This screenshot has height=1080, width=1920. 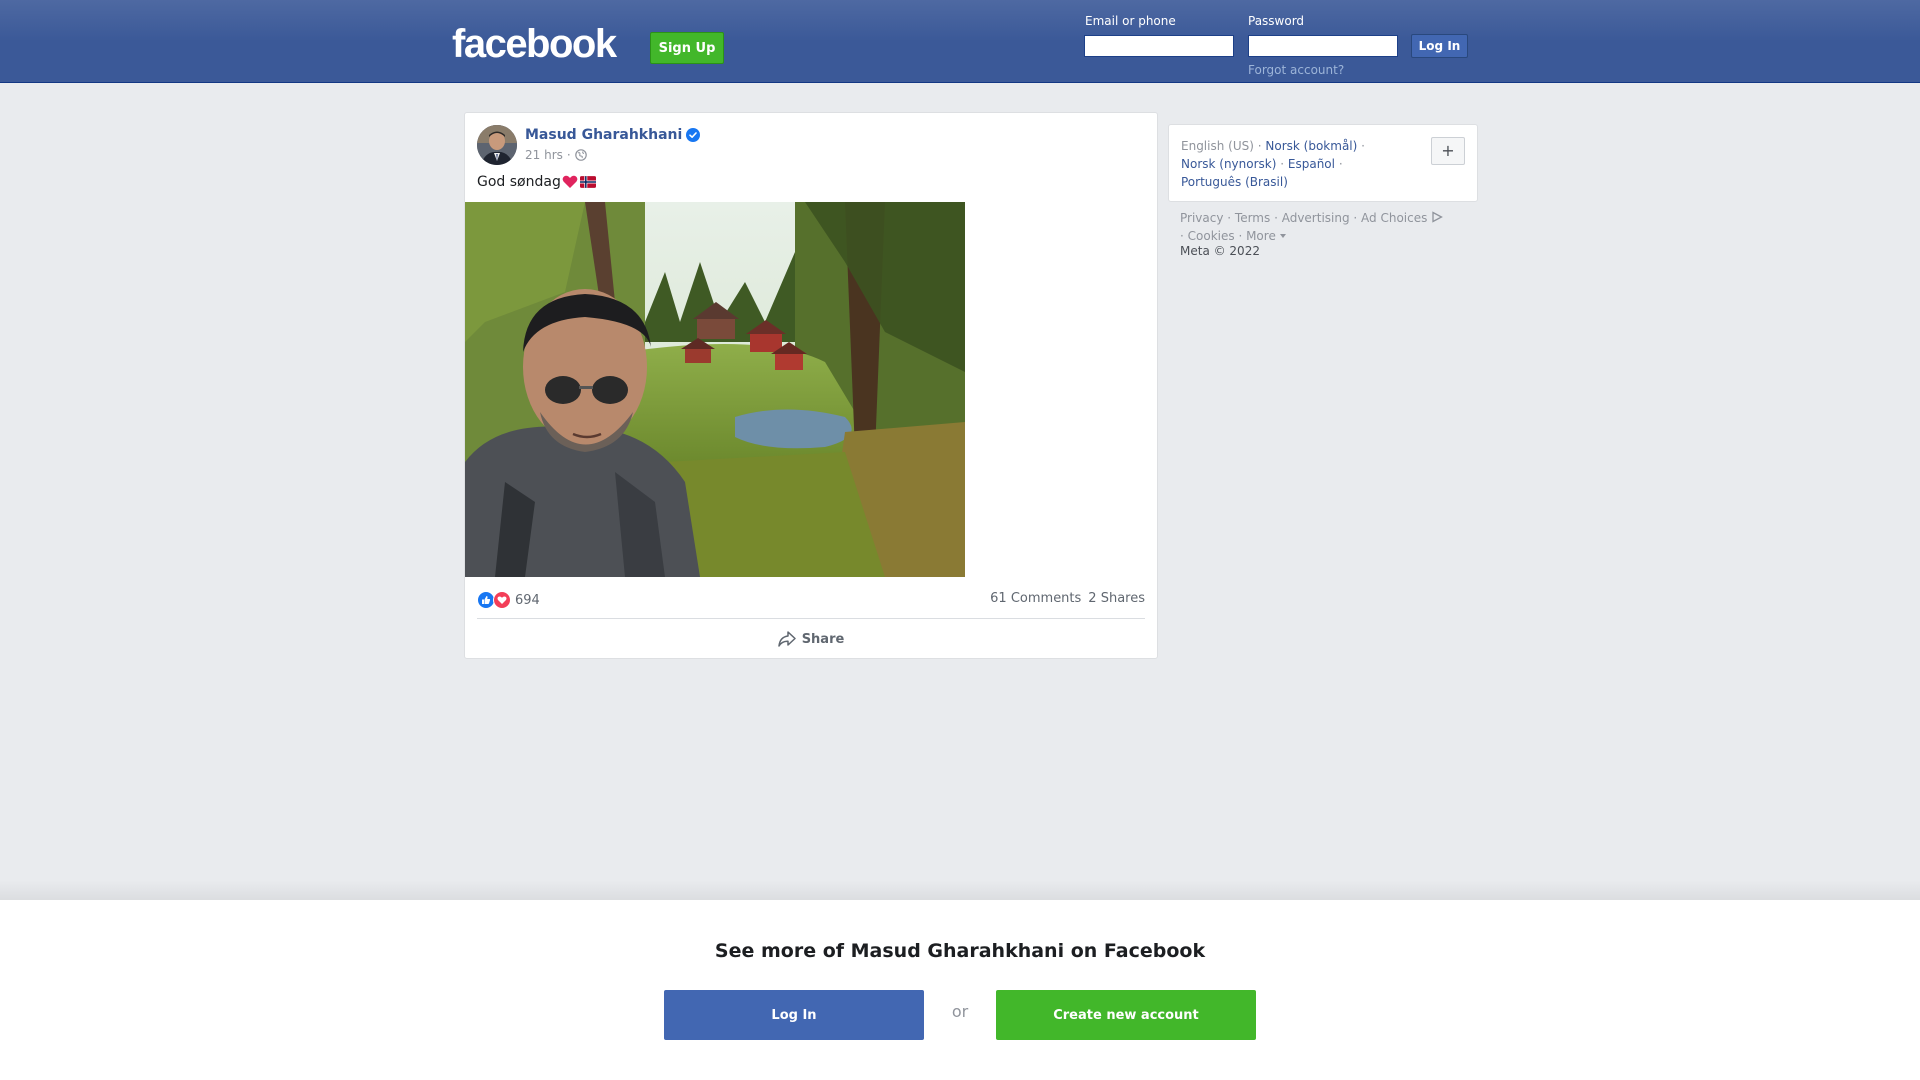 What do you see at coordinates (786, 639) in the screenshot?
I see `share-icon` at bounding box center [786, 639].